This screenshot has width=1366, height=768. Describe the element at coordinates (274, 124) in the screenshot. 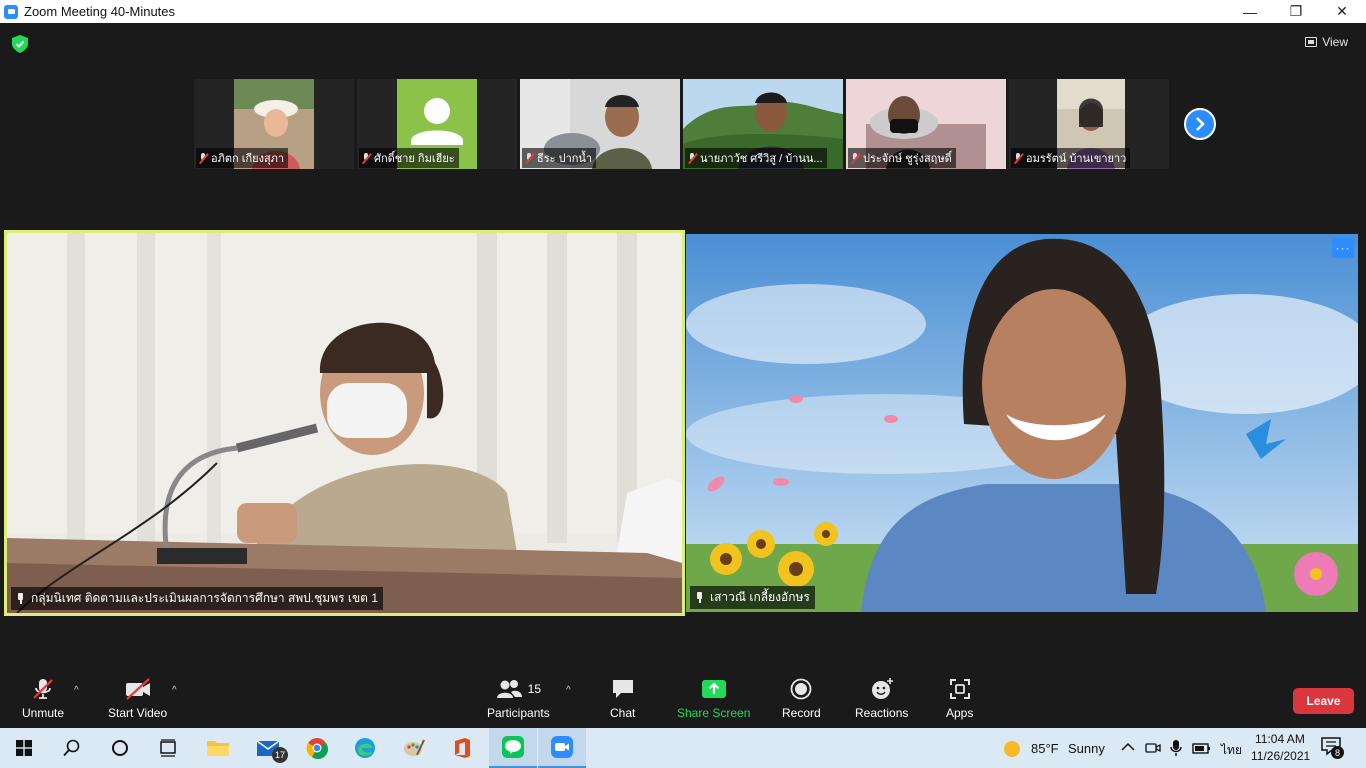

I see `participant-thumbnail: อภิตก เกียงสุภา` at that location.